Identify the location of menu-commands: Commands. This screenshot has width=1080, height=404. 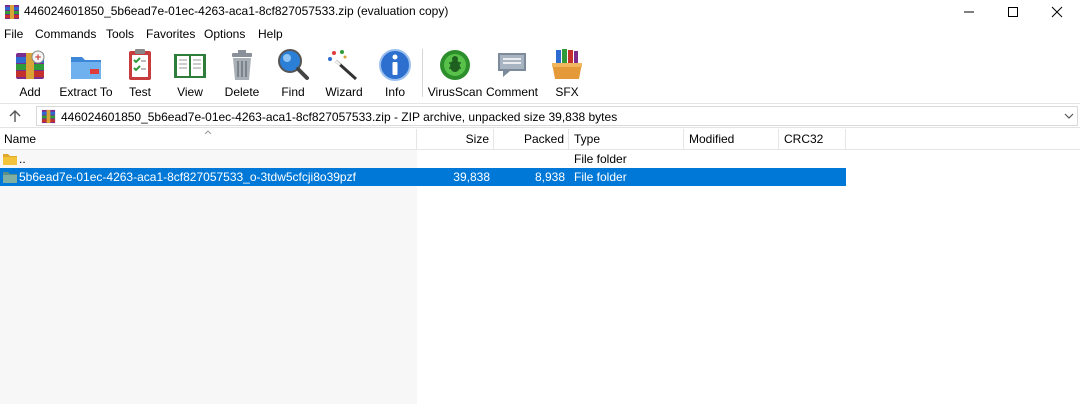
(65, 34).